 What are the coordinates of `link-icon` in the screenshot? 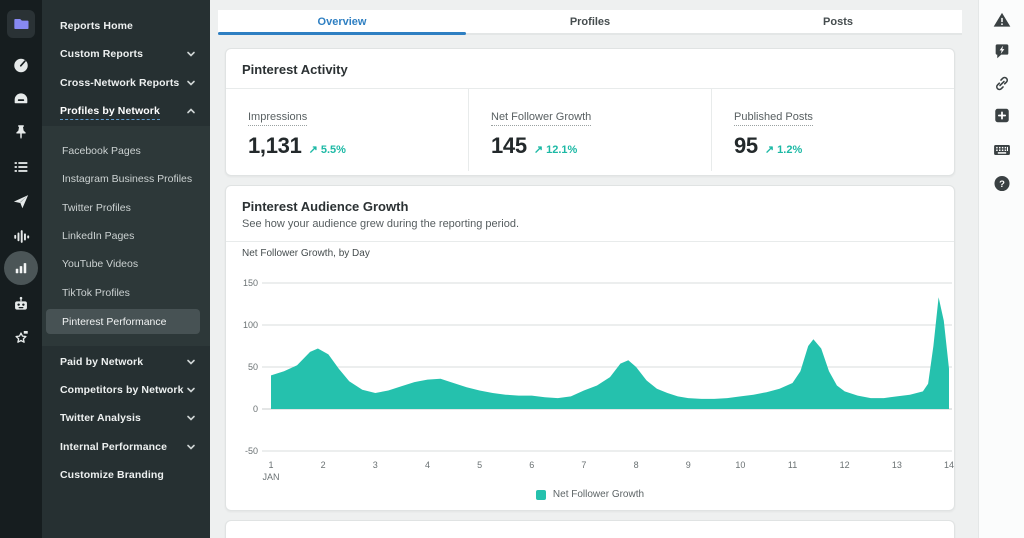 It's located at (1001, 83).